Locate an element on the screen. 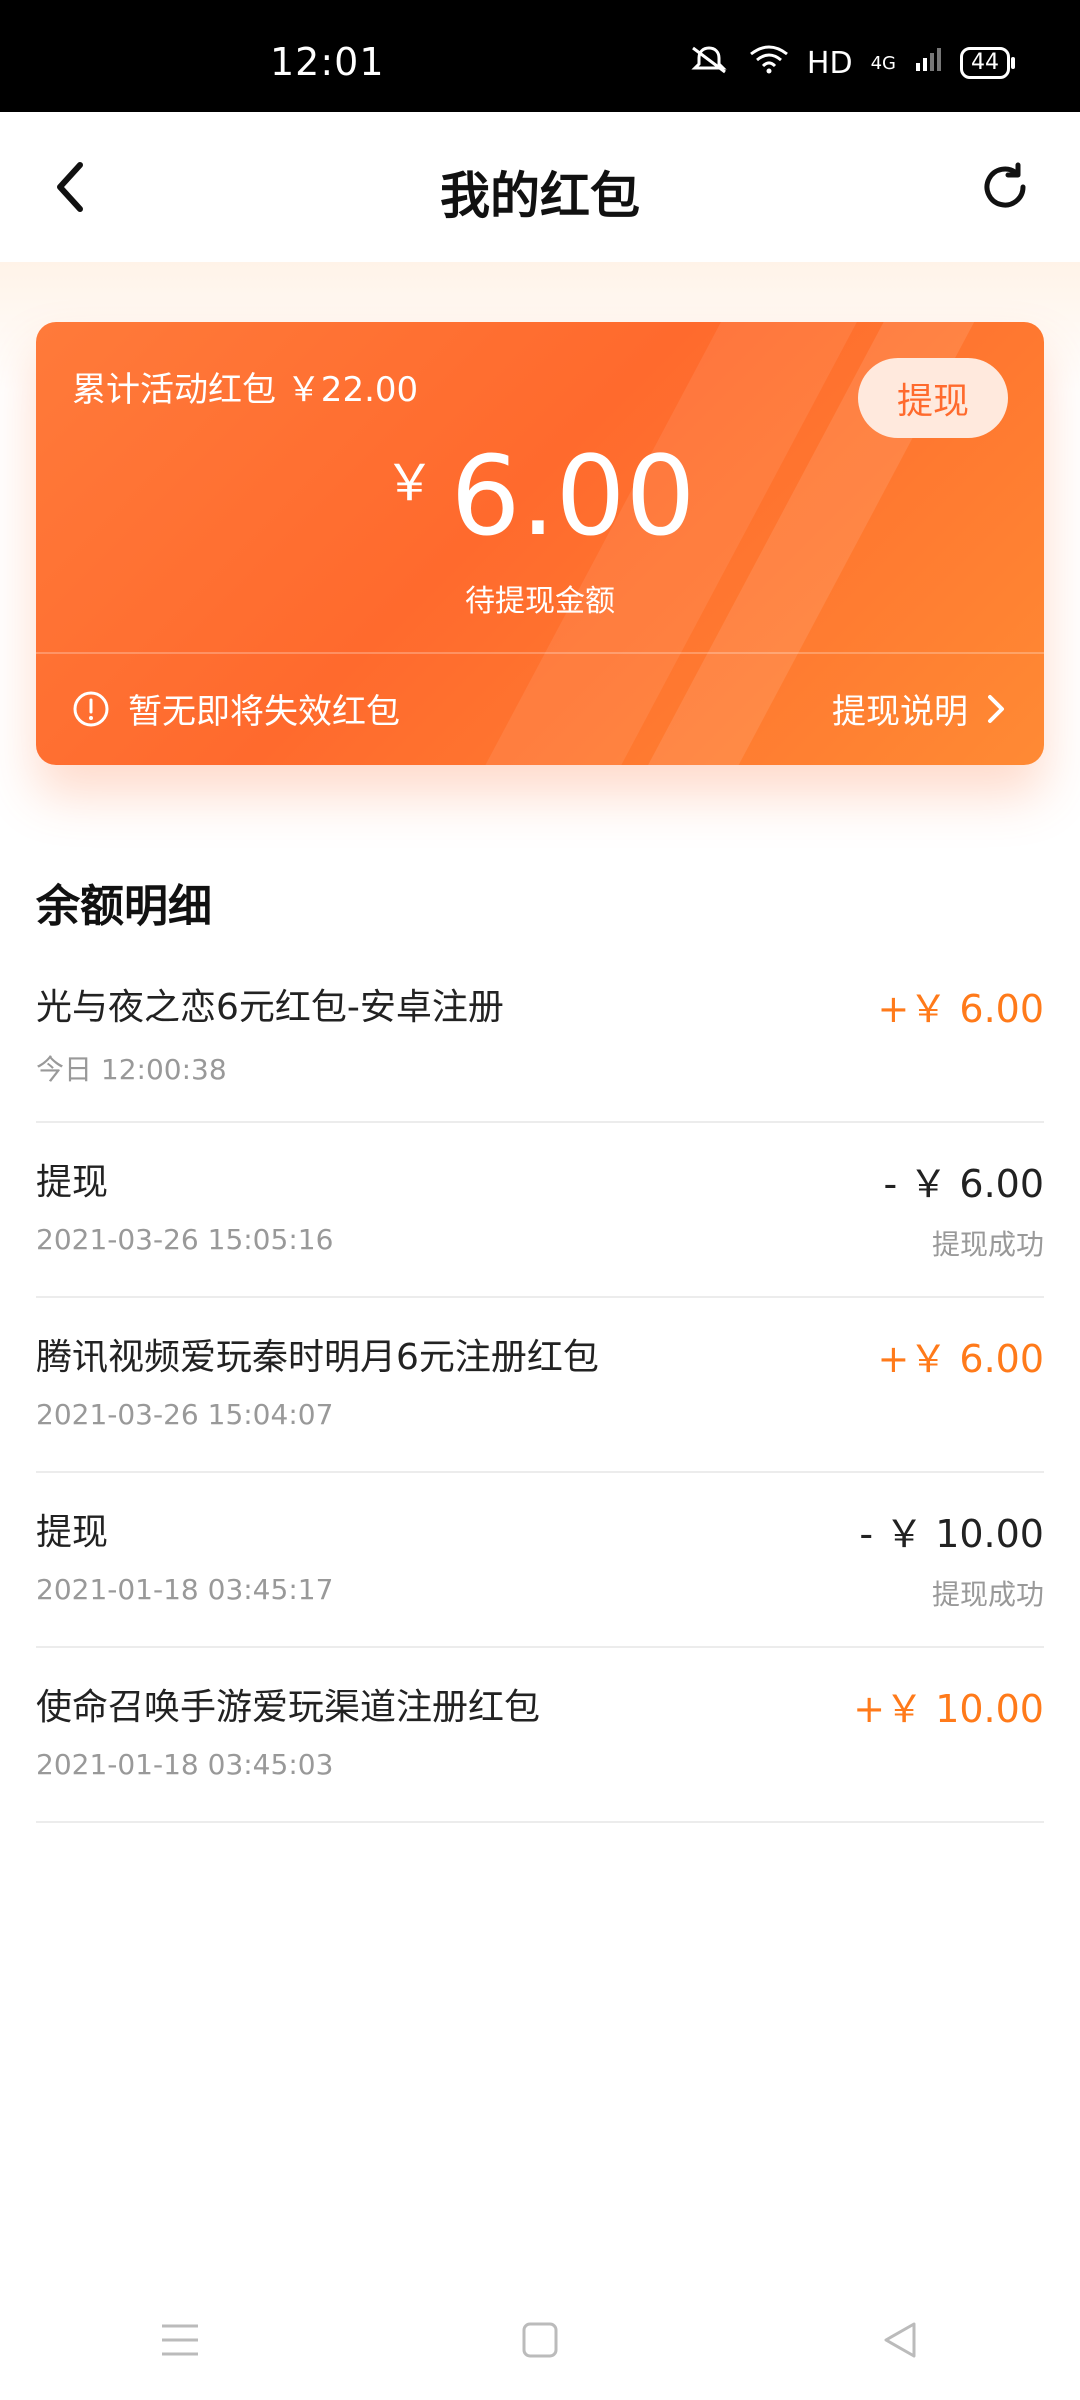 This screenshot has width=1080, height=2400. page-title: 我的红包 is located at coordinates (540, 196).